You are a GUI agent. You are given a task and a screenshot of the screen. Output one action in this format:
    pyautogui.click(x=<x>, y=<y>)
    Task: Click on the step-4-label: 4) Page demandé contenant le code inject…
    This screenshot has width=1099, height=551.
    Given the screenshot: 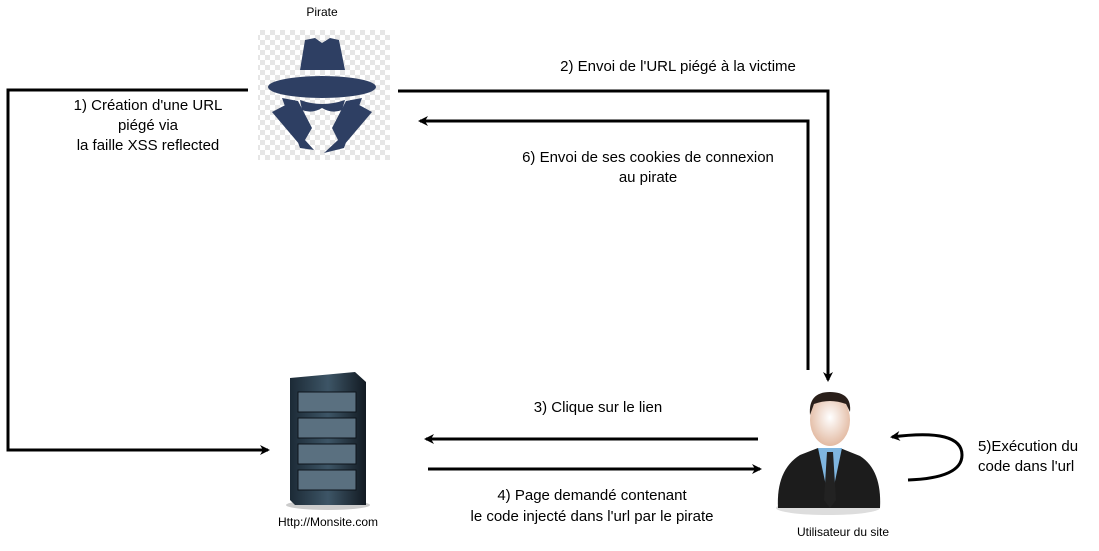 What is the action you would take?
    pyautogui.click(x=591, y=506)
    